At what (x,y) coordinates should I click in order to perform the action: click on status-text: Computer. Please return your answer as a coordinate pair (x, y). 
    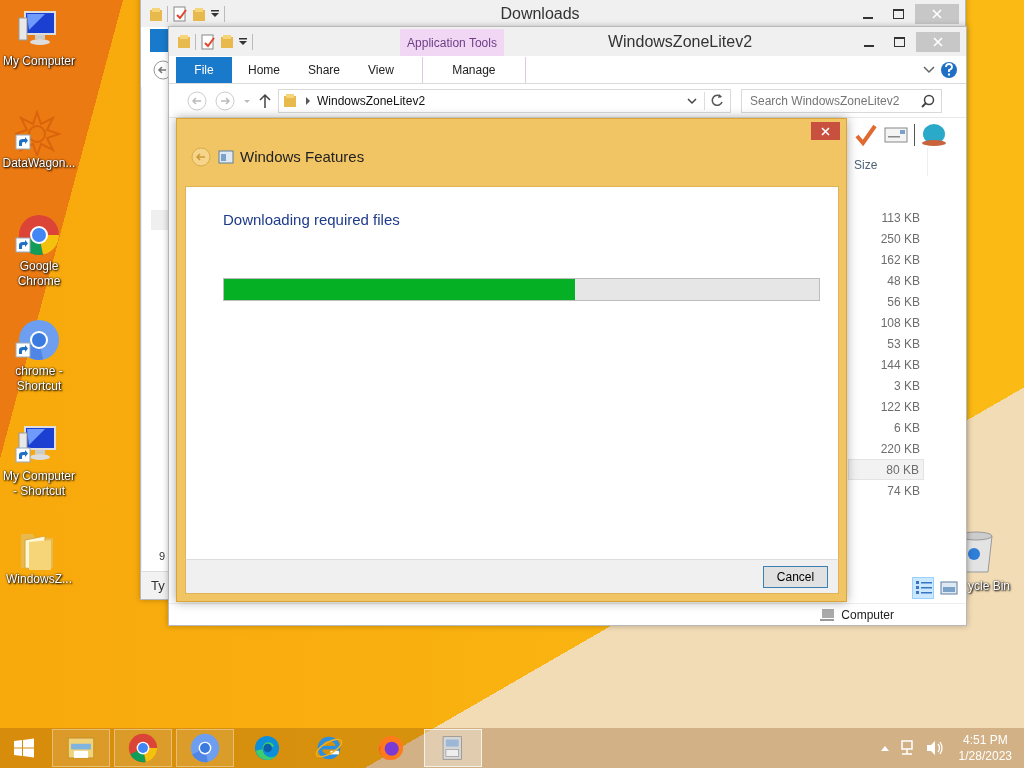
    Looking at the image, I should click on (867, 615).